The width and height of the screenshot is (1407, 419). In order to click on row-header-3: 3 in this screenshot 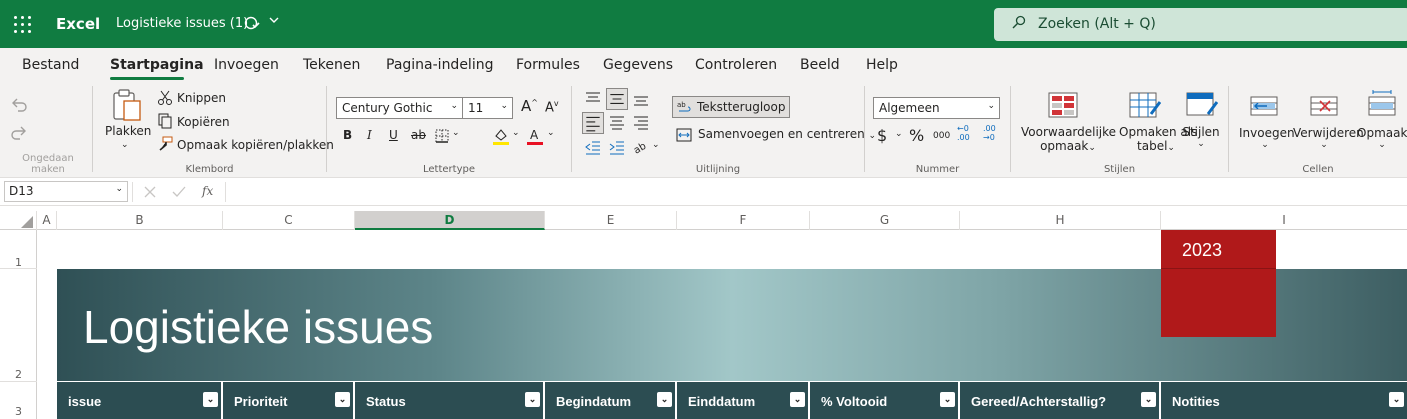, I will do `click(18, 411)`.